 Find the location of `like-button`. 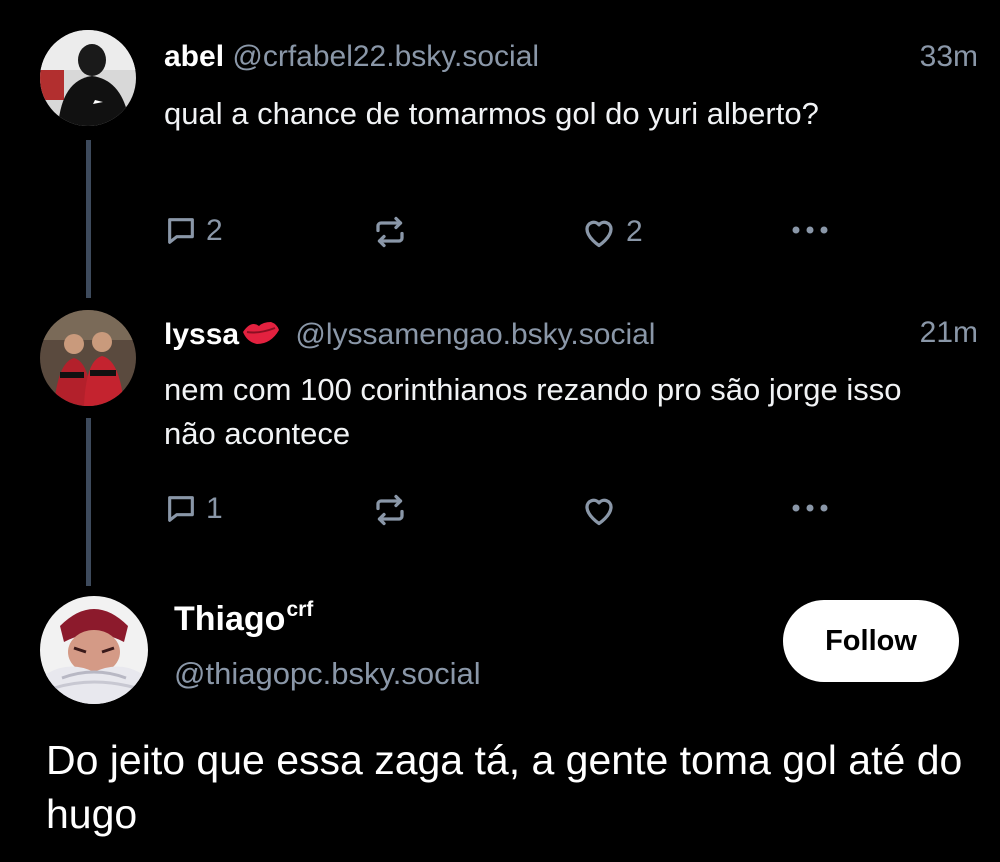

like-button is located at coordinates (603, 510).